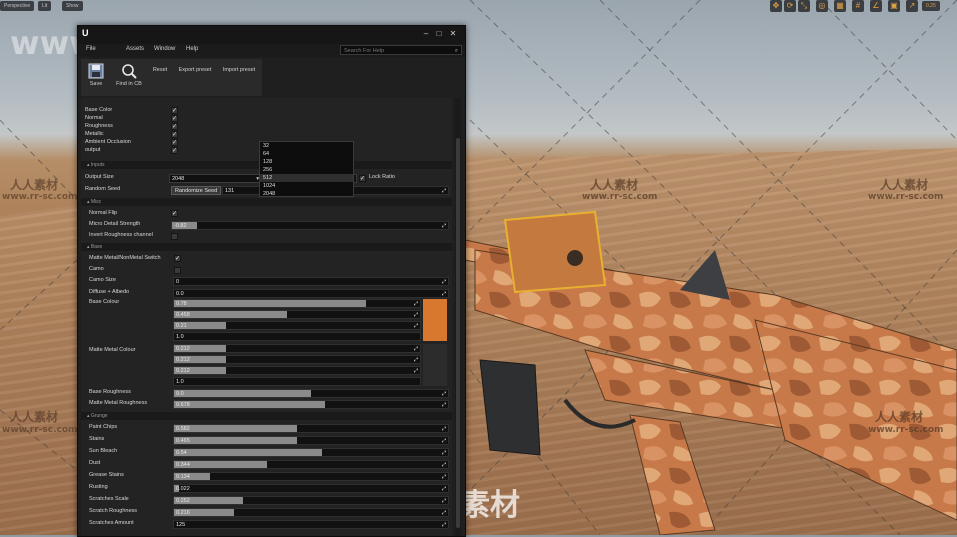 This screenshot has height=537, width=957. What do you see at coordinates (17, 6) in the screenshot?
I see `perspective-button: Perspective` at bounding box center [17, 6].